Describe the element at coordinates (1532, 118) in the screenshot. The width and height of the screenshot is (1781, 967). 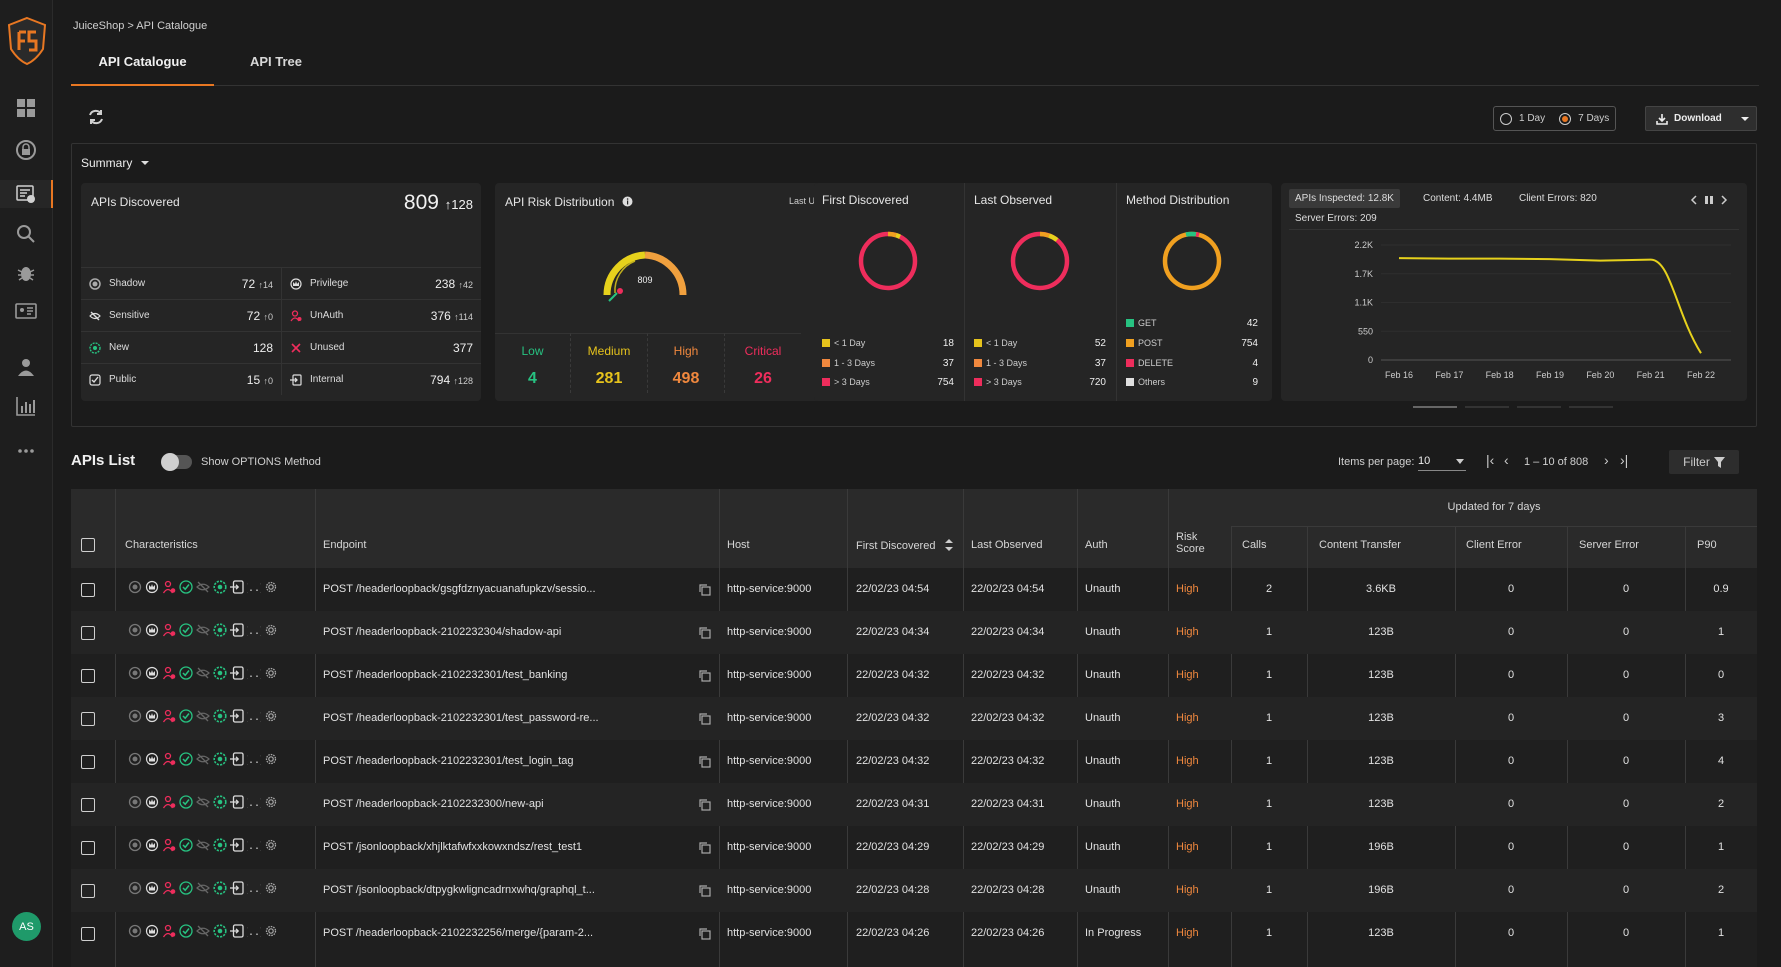
I see `radio-1-day-label: 1 Day` at that location.